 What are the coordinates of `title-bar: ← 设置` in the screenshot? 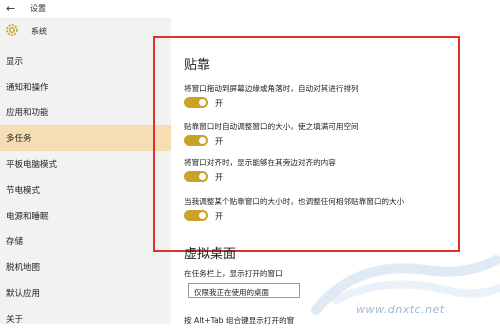 It's located at (250, 9).